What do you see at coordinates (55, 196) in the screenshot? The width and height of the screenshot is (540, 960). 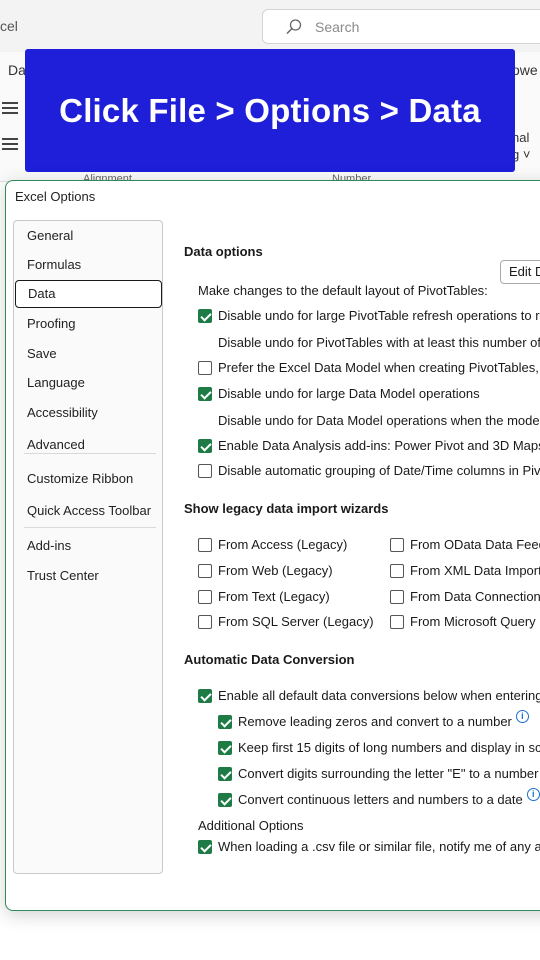 I see `dialog-title: Excel Options` at bounding box center [55, 196].